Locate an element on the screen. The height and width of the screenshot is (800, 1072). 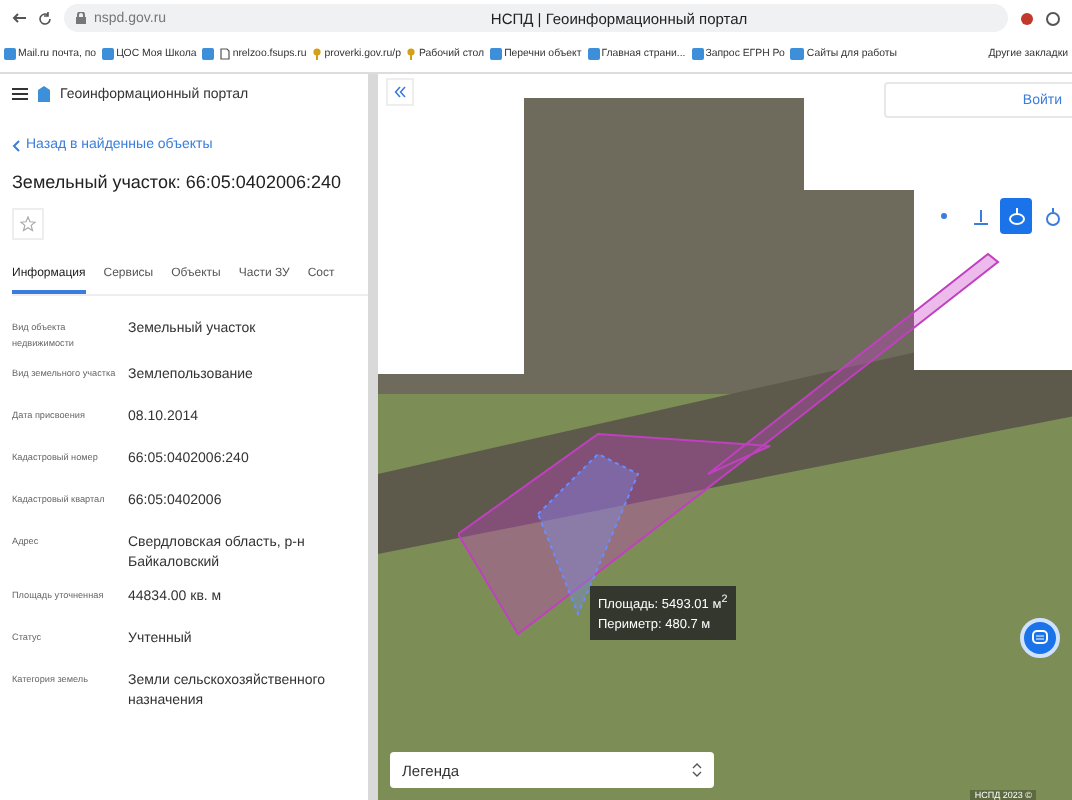
line-measure-icon is located at coordinates (980, 216).